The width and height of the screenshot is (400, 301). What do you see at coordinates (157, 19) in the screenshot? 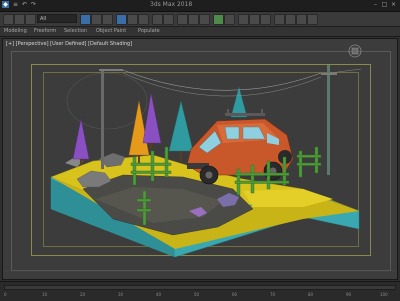
I see `reference-coordinate-icon` at bounding box center [157, 19].